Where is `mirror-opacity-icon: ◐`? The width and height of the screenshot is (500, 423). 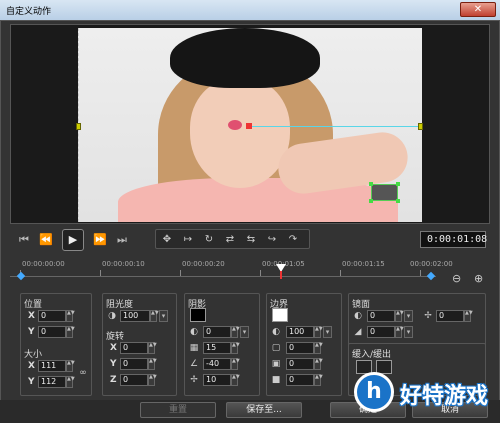 mirror-opacity-icon: ◐ is located at coordinates (358, 316).